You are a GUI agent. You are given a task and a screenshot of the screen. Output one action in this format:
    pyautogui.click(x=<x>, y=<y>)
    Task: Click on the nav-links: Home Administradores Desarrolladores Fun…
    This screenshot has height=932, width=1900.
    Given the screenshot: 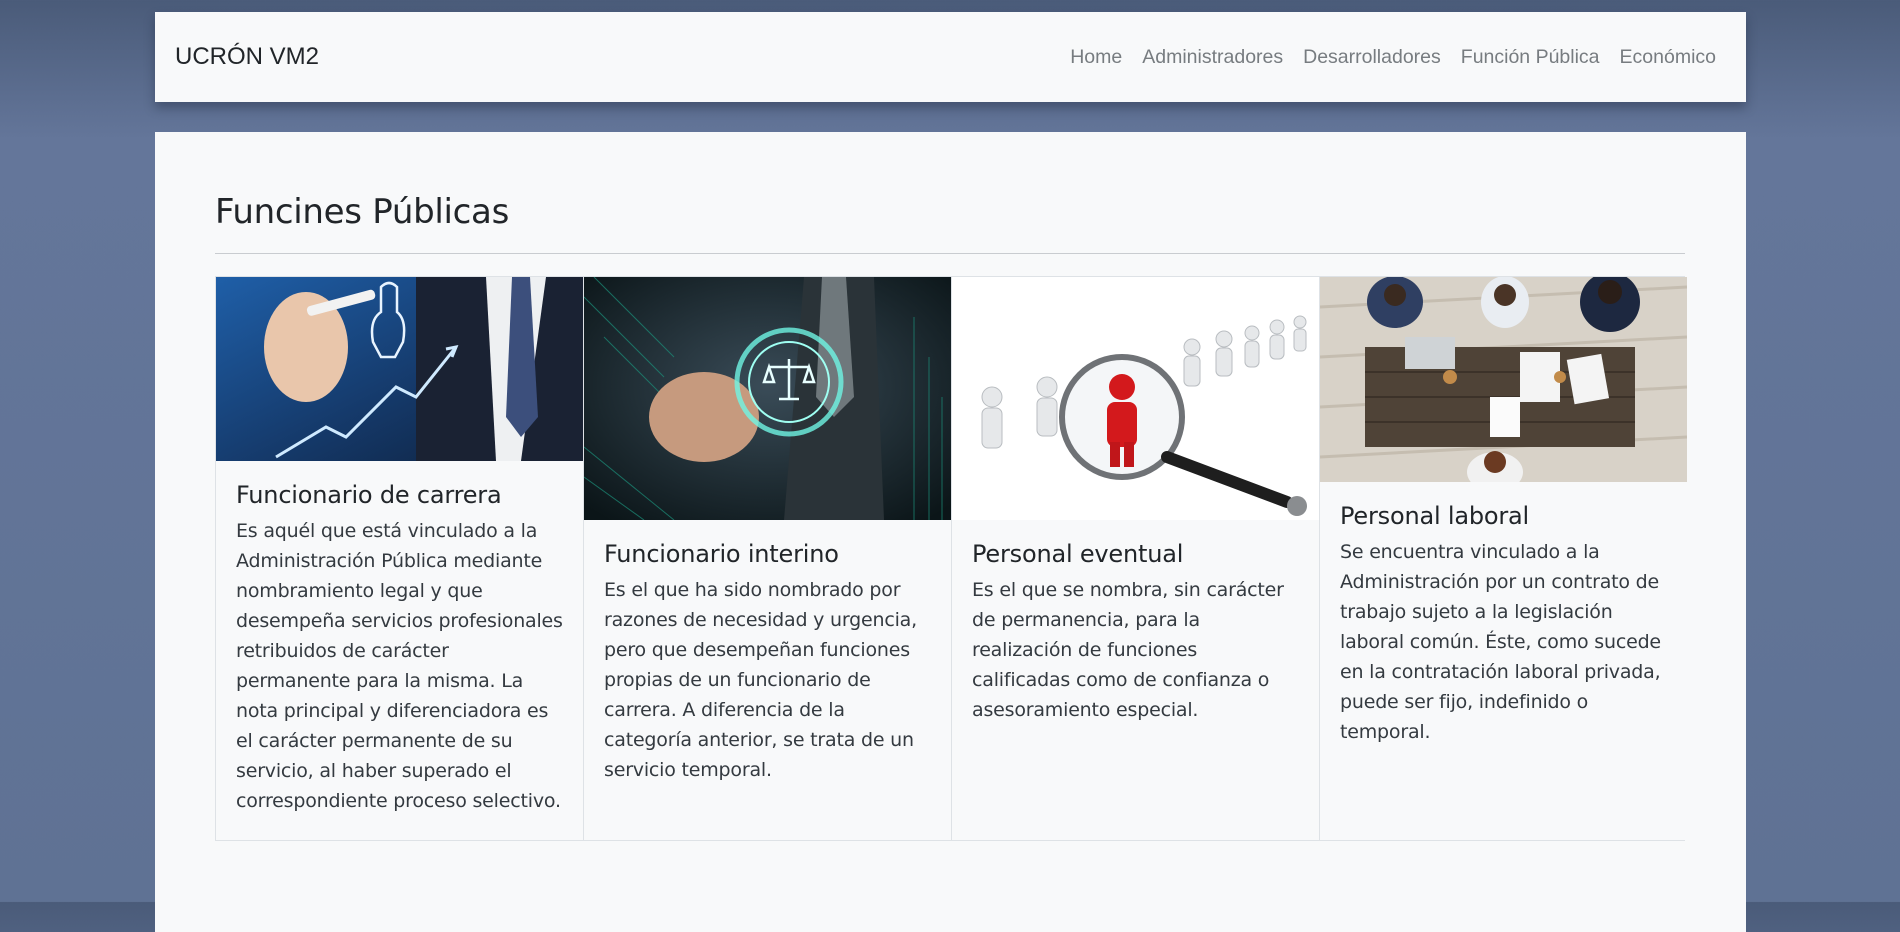 What is the action you would take?
    pyautogui.click(x=1388, y=57)
    